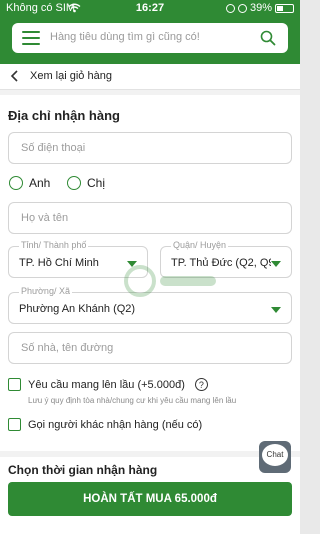 The width and height of the screenshot is (320, 534). Describe the element at coordinates (40, 183) in the screenshot. I see `radio-label-anh: Anh` at that location.